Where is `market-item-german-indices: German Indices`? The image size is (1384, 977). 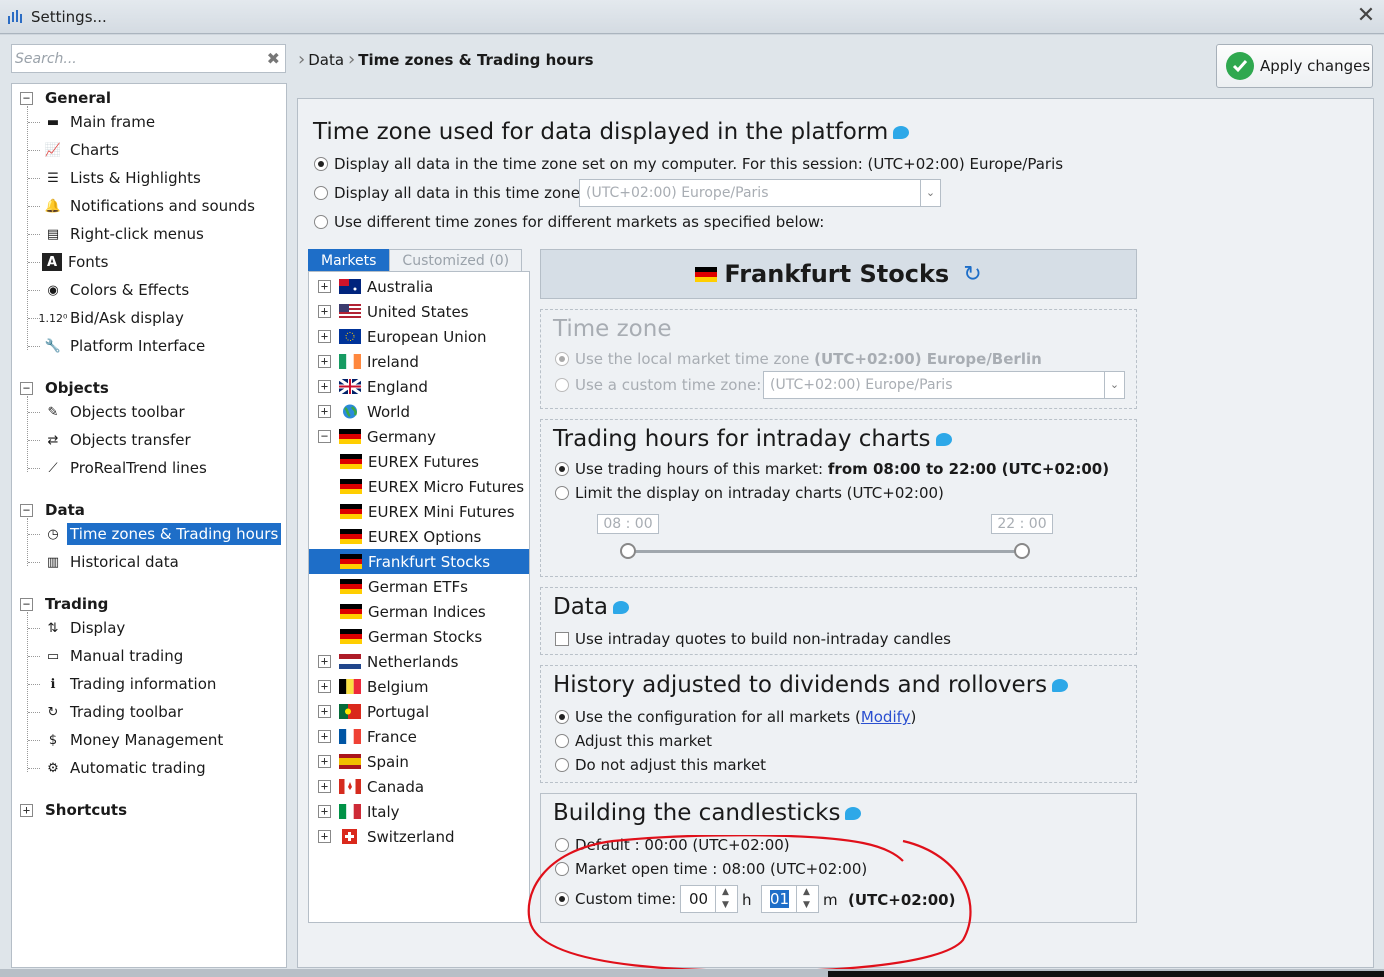 market-item-german-indices: German Indices is located at coordinates (419, 611).